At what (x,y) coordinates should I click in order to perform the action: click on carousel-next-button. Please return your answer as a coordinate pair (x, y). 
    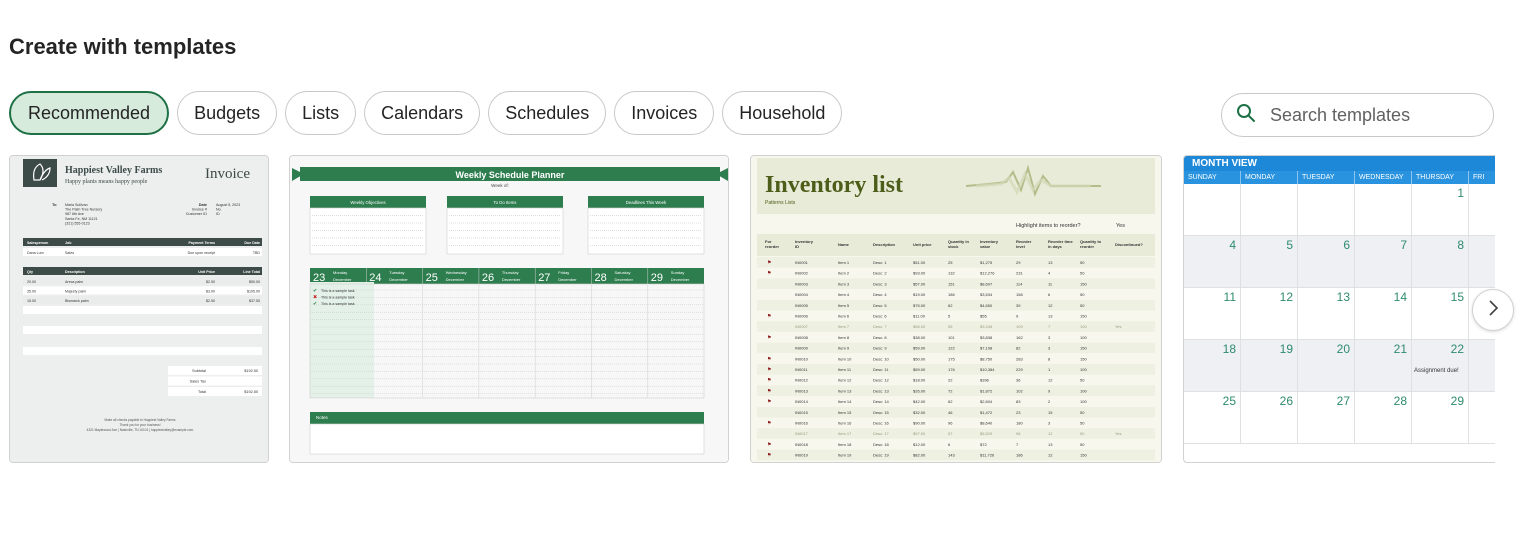
    Looking at the image, I should click on (1493, 310).